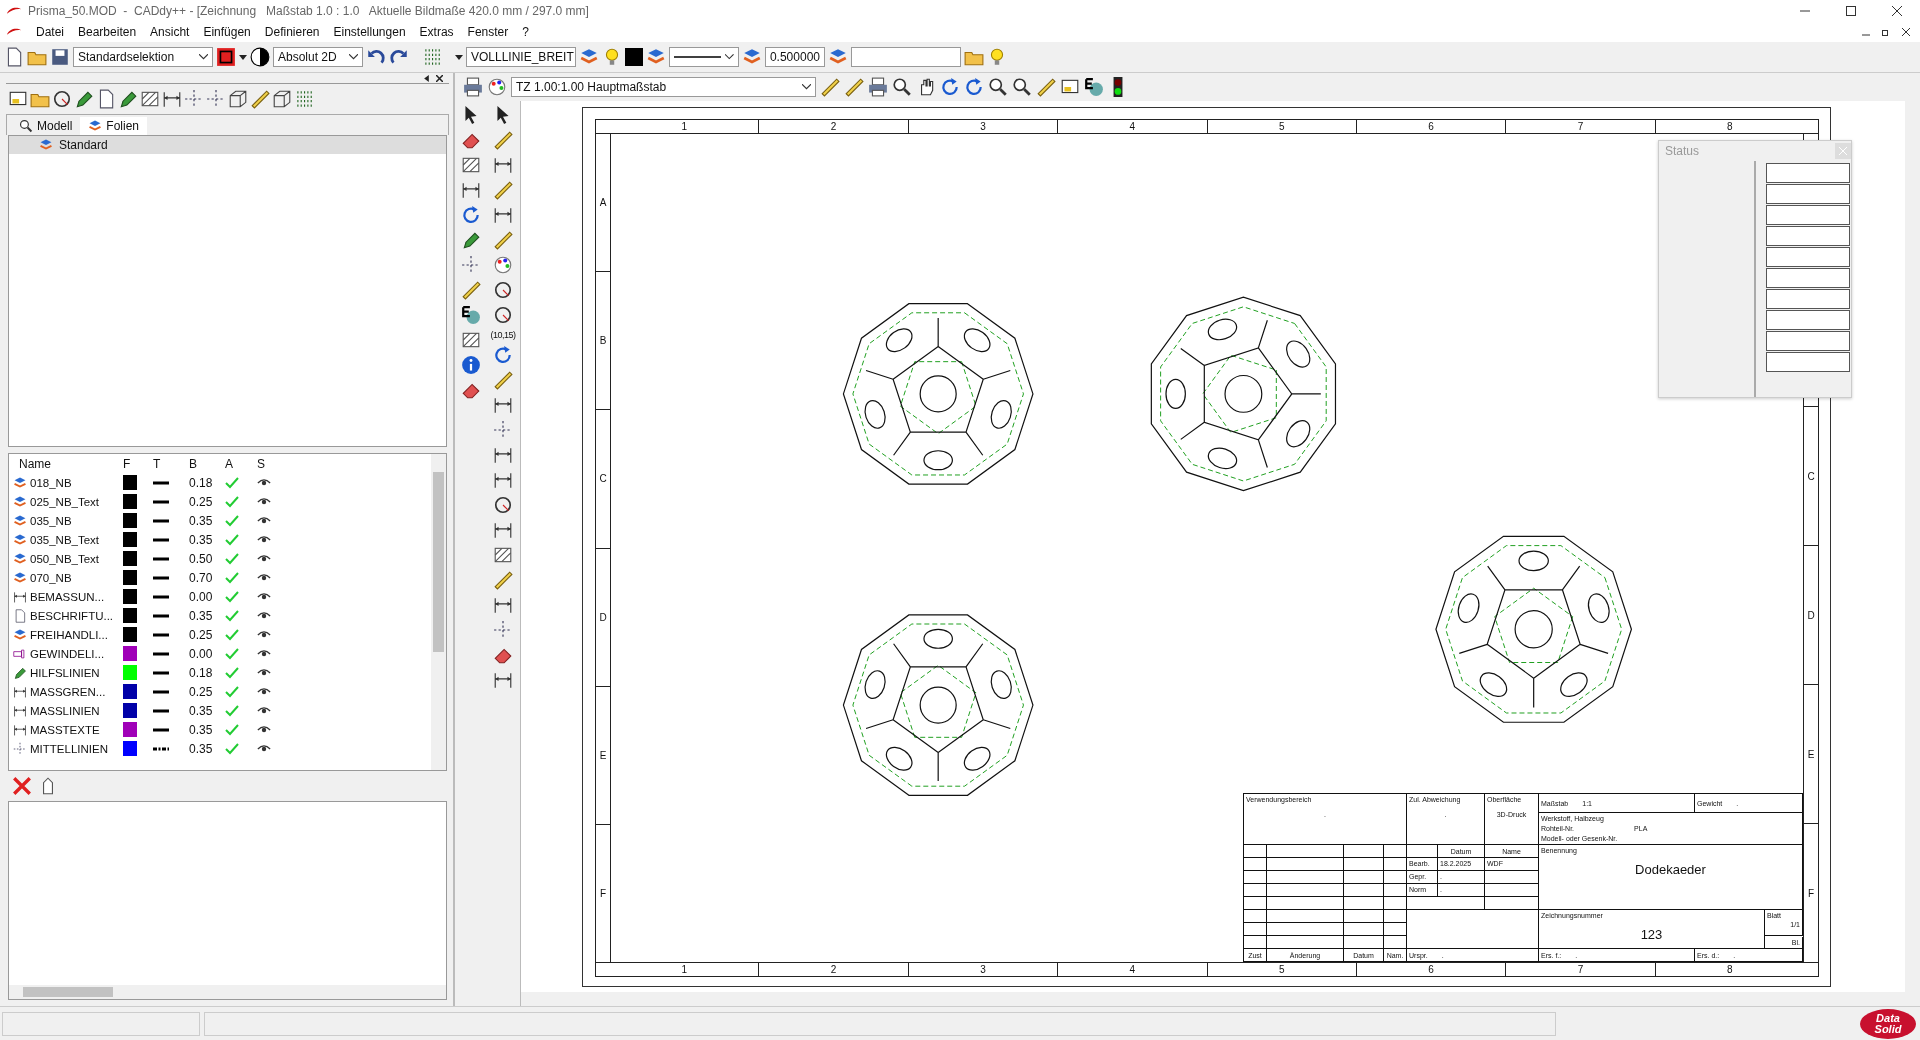 This screenshot has width=1920, height=1040. Describe the element at coordinates (426, 78) in the screenshot. I see `pin-icon` at that location.